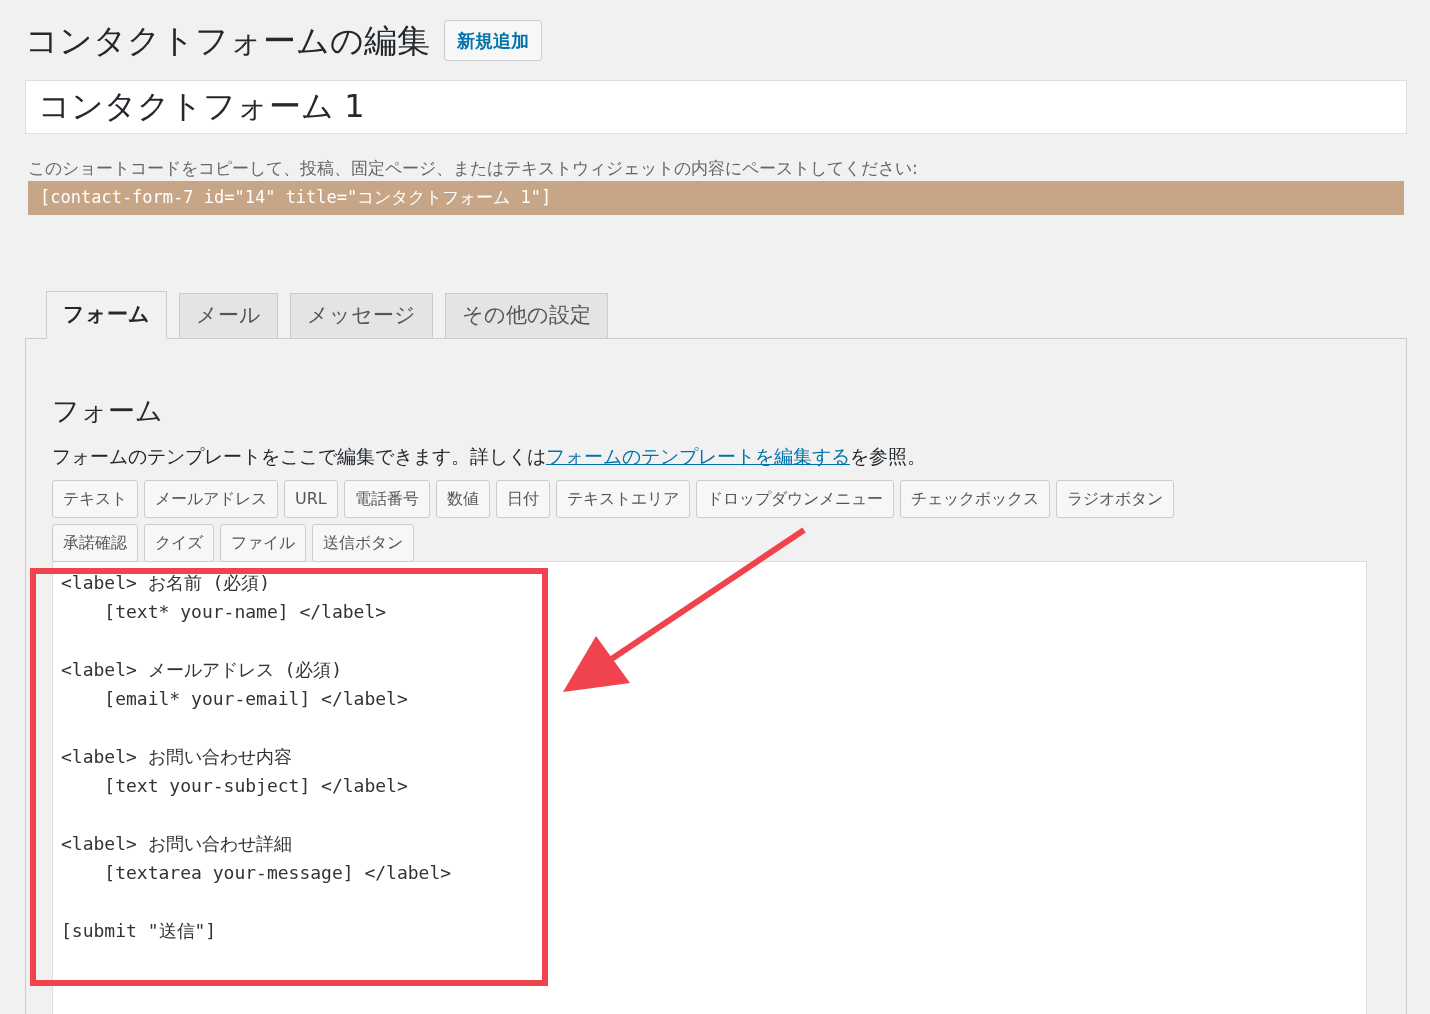 The image size is (1430, 1014). What do you see at coordinates (522, 499) in the screenshot?
I see `tag-generator-button: 日付` at bounding box center [522, 499].